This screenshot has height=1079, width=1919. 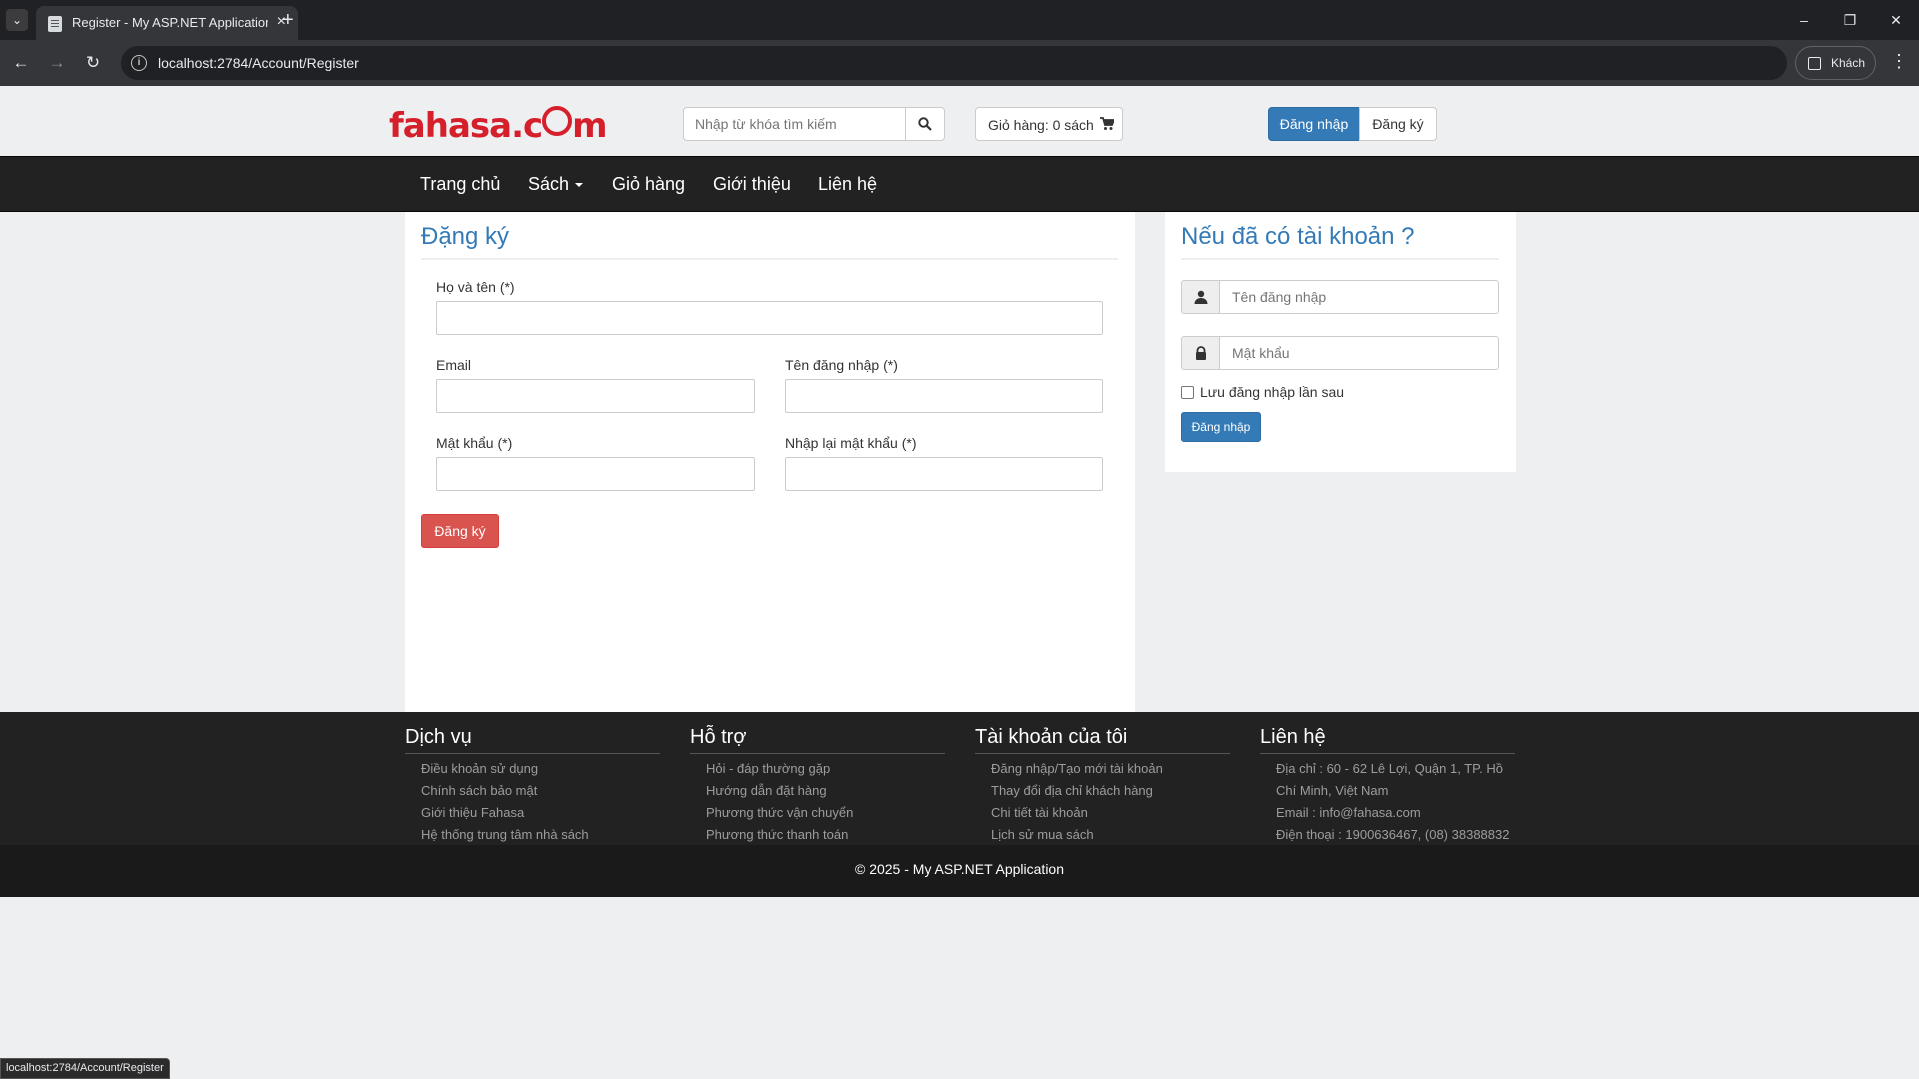 I want to click on lock-icon, so click(x=1201, y=353).